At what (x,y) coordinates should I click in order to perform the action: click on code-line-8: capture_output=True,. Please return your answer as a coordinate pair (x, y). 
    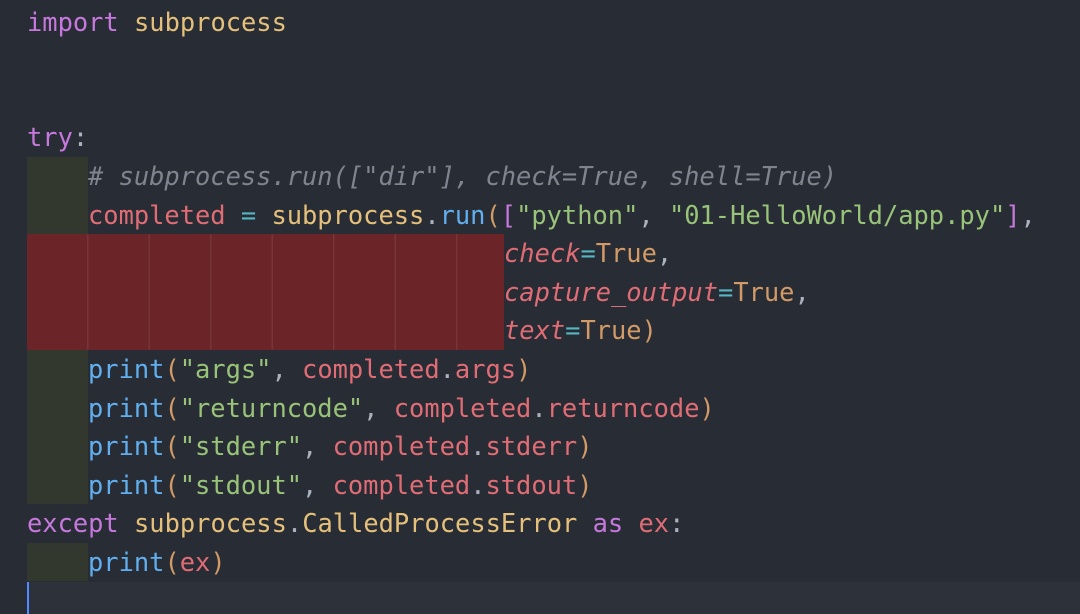
    Looking at the image, I should click on (540, 291).